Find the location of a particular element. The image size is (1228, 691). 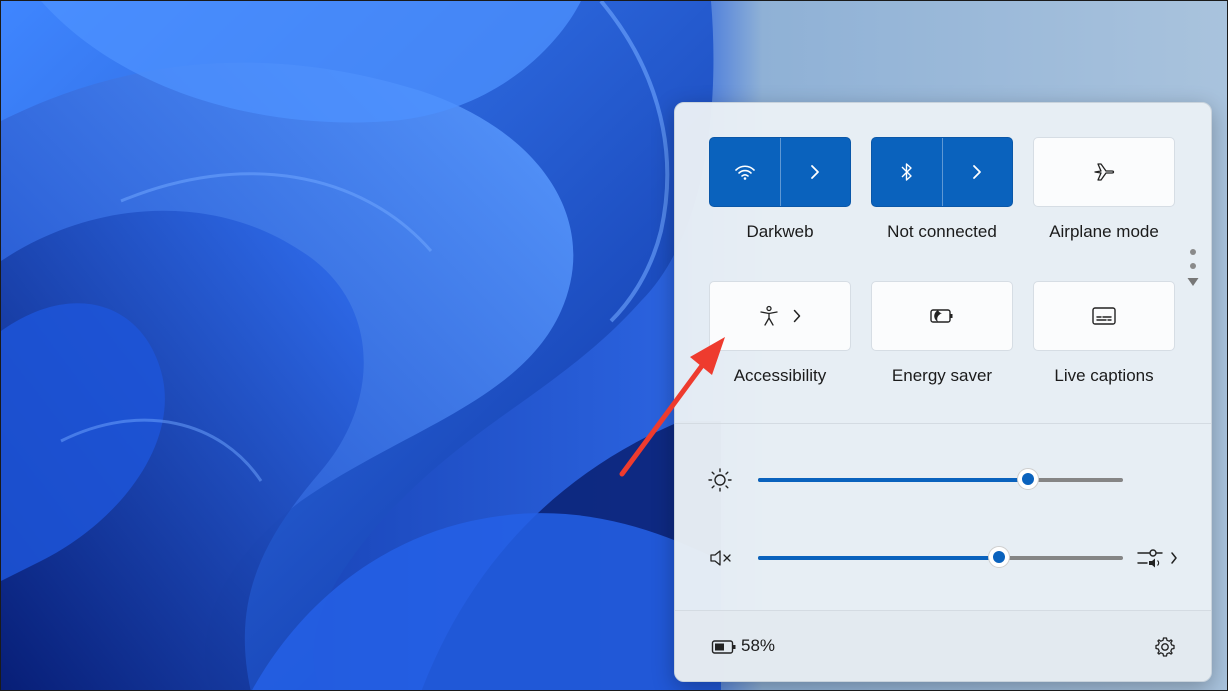

volume-slider is located at coordinates (940, 557).